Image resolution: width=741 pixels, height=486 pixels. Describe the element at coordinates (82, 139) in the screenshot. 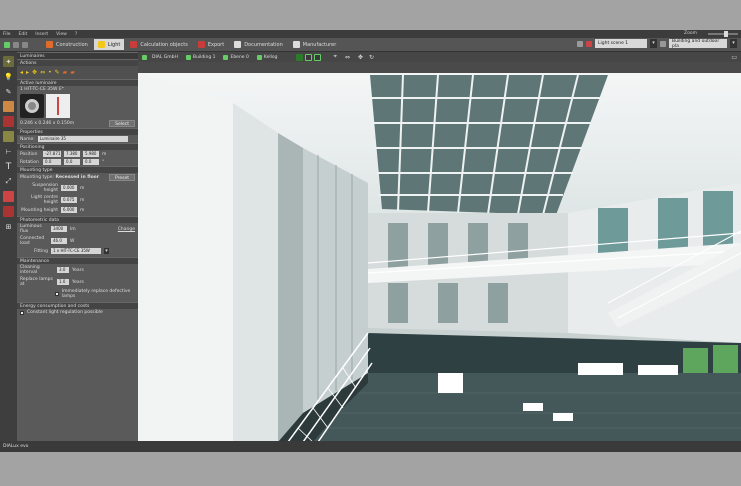

I see `name-input: Luminaire 35` at that location.